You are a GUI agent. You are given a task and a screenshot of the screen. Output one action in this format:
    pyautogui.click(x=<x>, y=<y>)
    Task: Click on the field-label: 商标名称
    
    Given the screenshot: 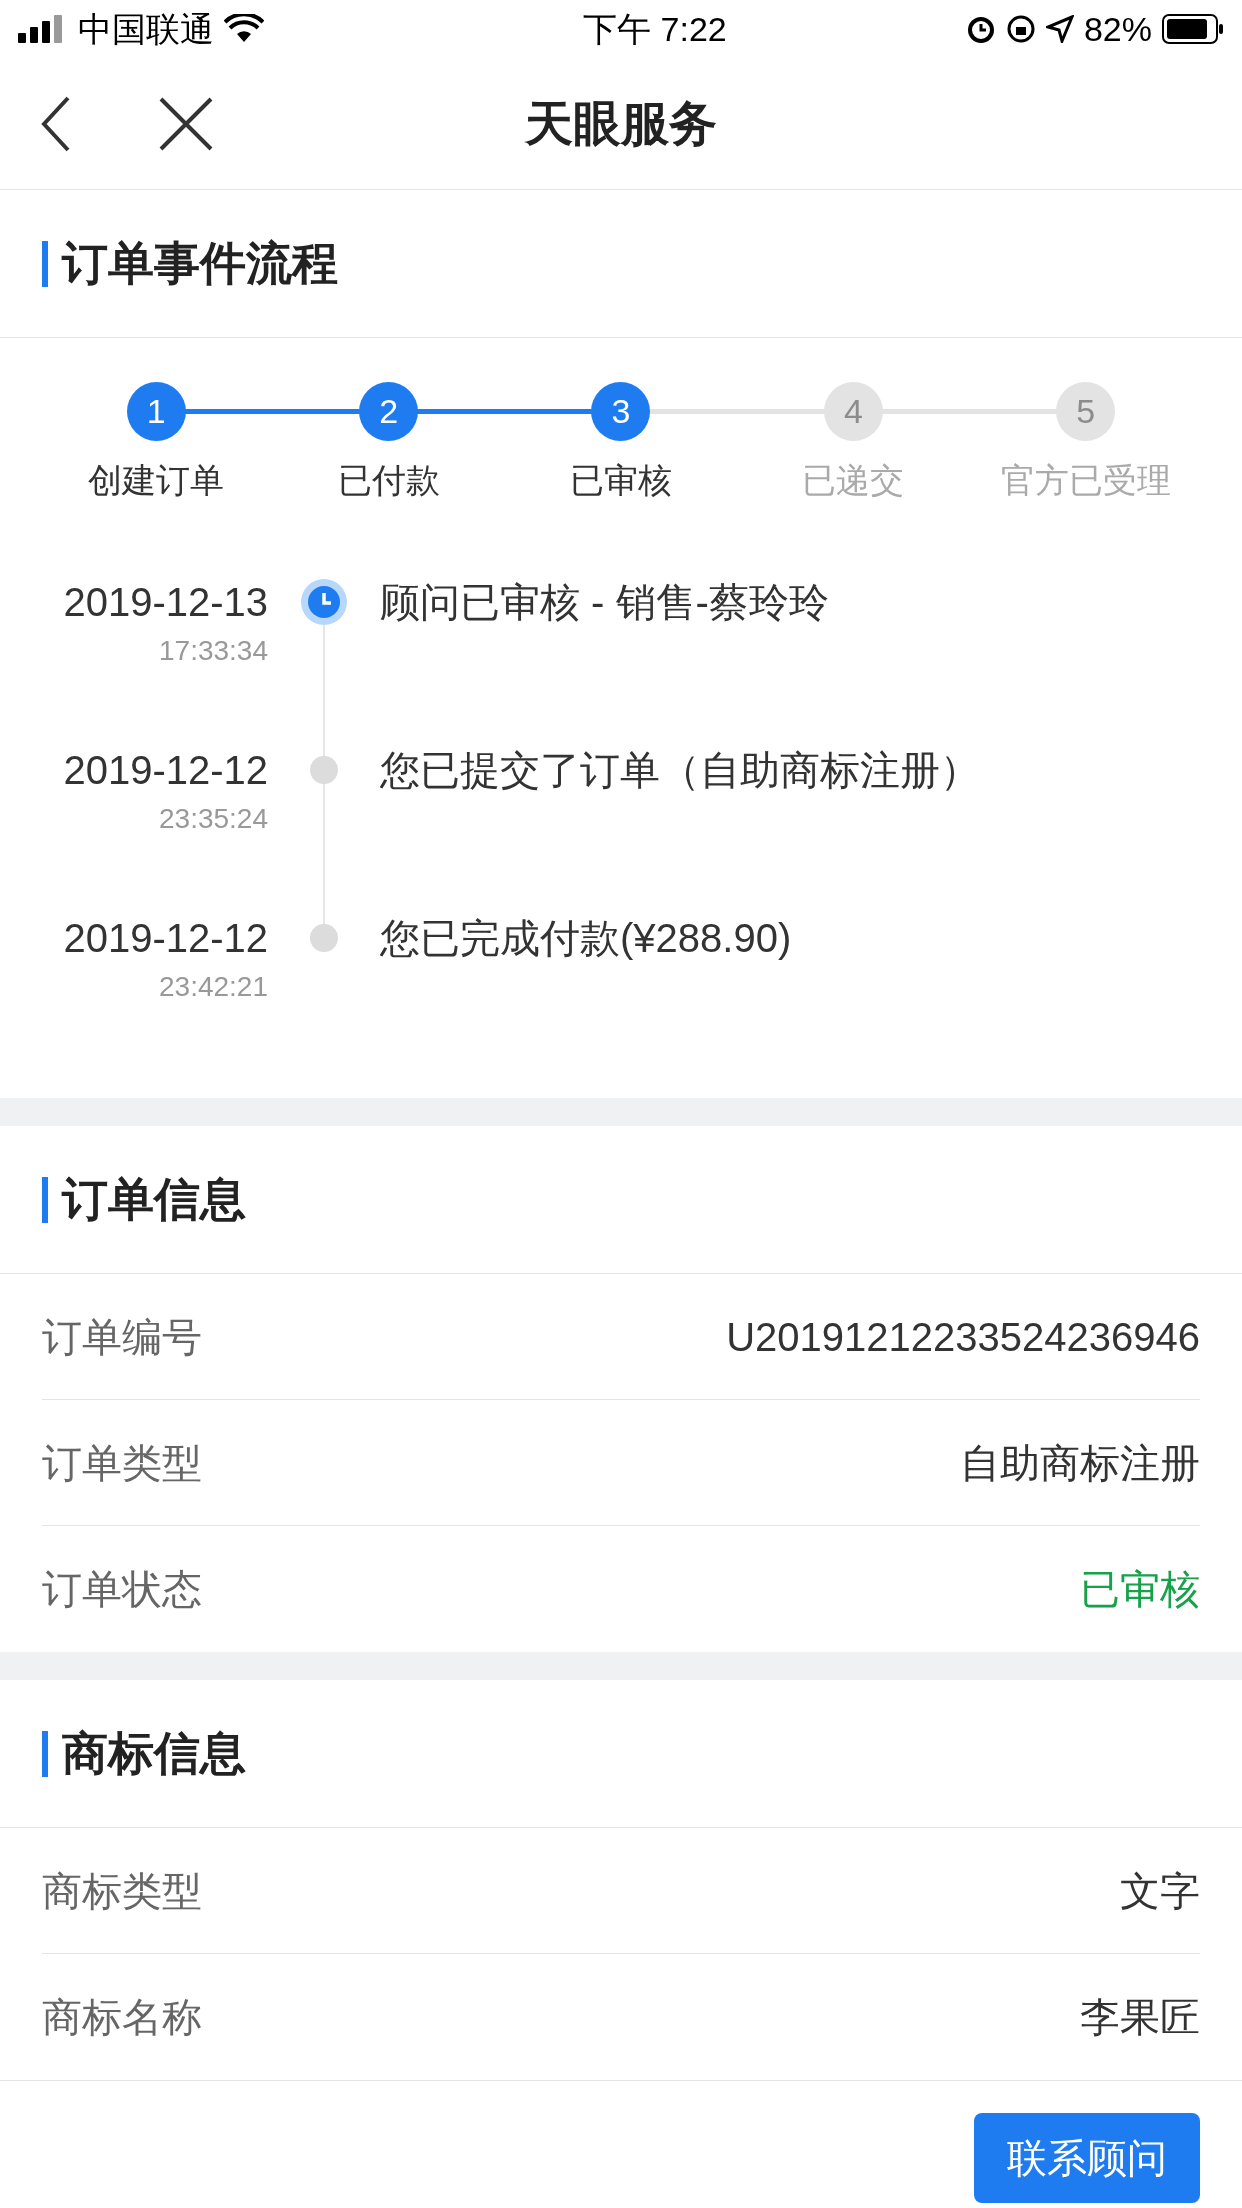 What is the action you would take?
    pyautogui.click(x=122, y=2017)
    